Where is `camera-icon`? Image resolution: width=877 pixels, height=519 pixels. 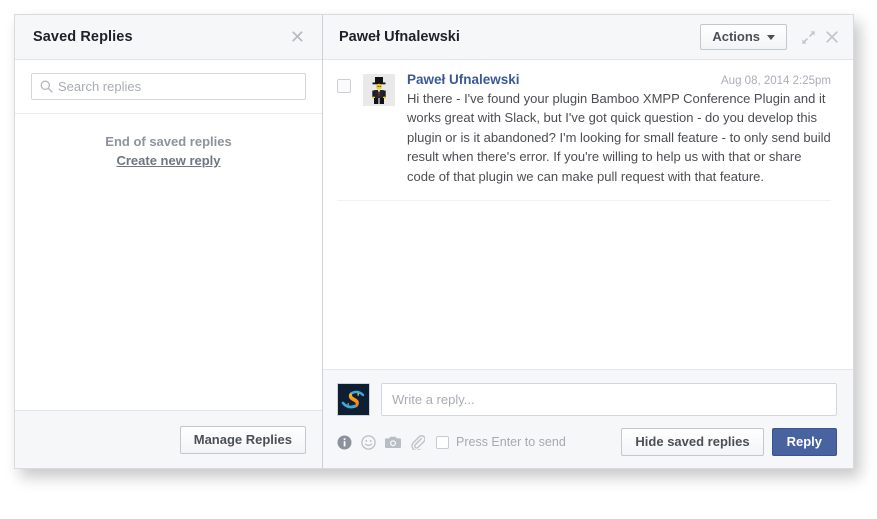 camera-icon is located at coordinates (393, 442).